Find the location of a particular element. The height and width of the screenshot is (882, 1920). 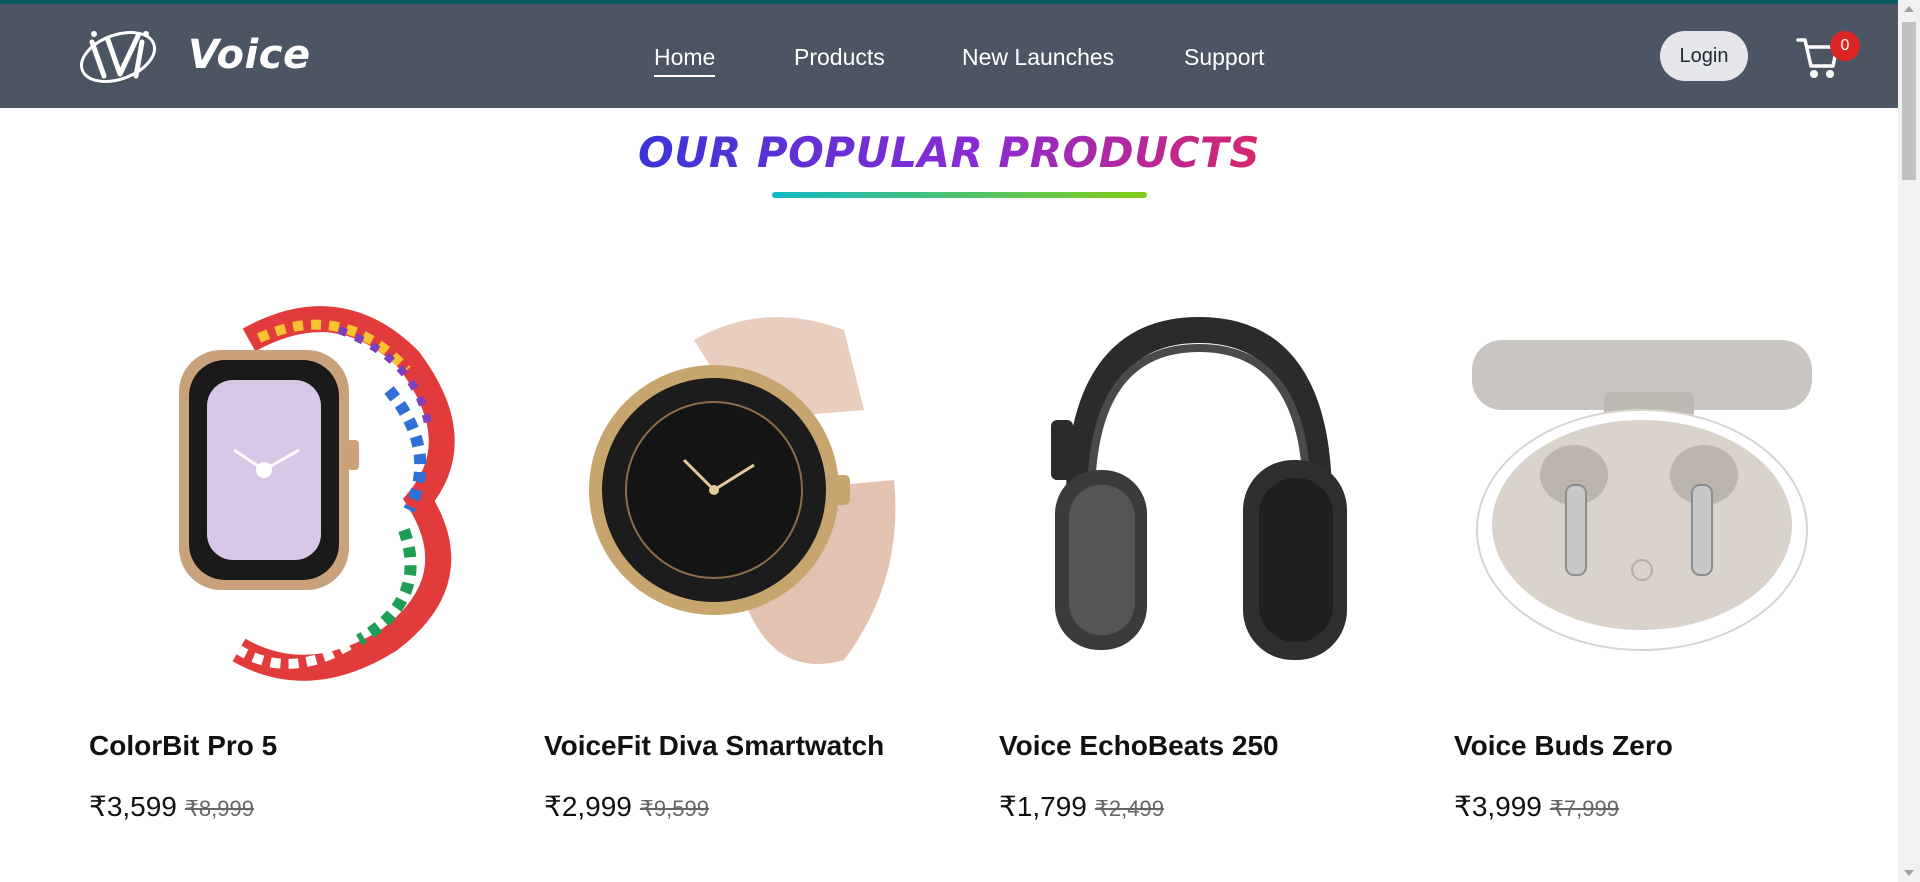

product-card: Voice Buds Zero ₹3,999 ₹7,999 is located at coordinates (1664, 580).